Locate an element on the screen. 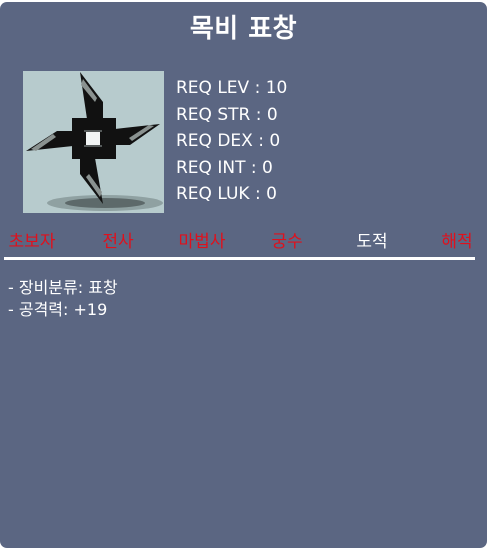 Image resolution: width=491 pixels, height=549 pixels. req-str: REQ STR : 0 is located at coordinates (227, 114).